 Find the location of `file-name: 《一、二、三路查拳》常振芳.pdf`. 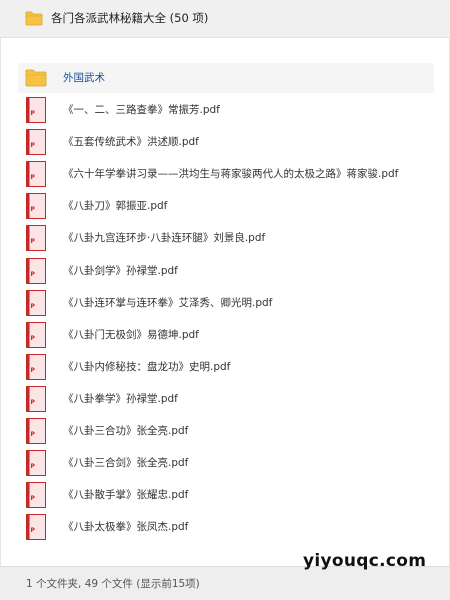

file-name: 《一、二、三路查拳》常振芳.pdf is located at coordinates (141, 110).